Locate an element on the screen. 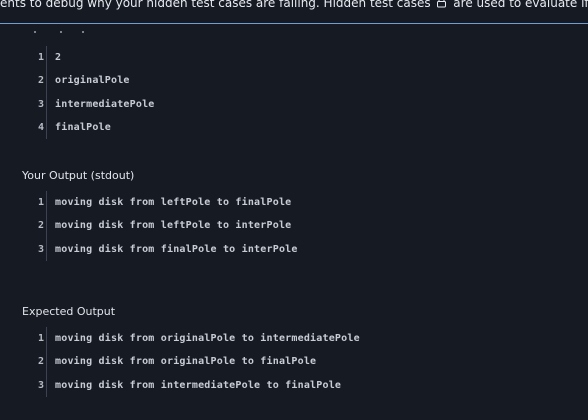 This screenshot has width=588, height=420. expected-output-label: Expected Output is located at coordinates (69, 311).